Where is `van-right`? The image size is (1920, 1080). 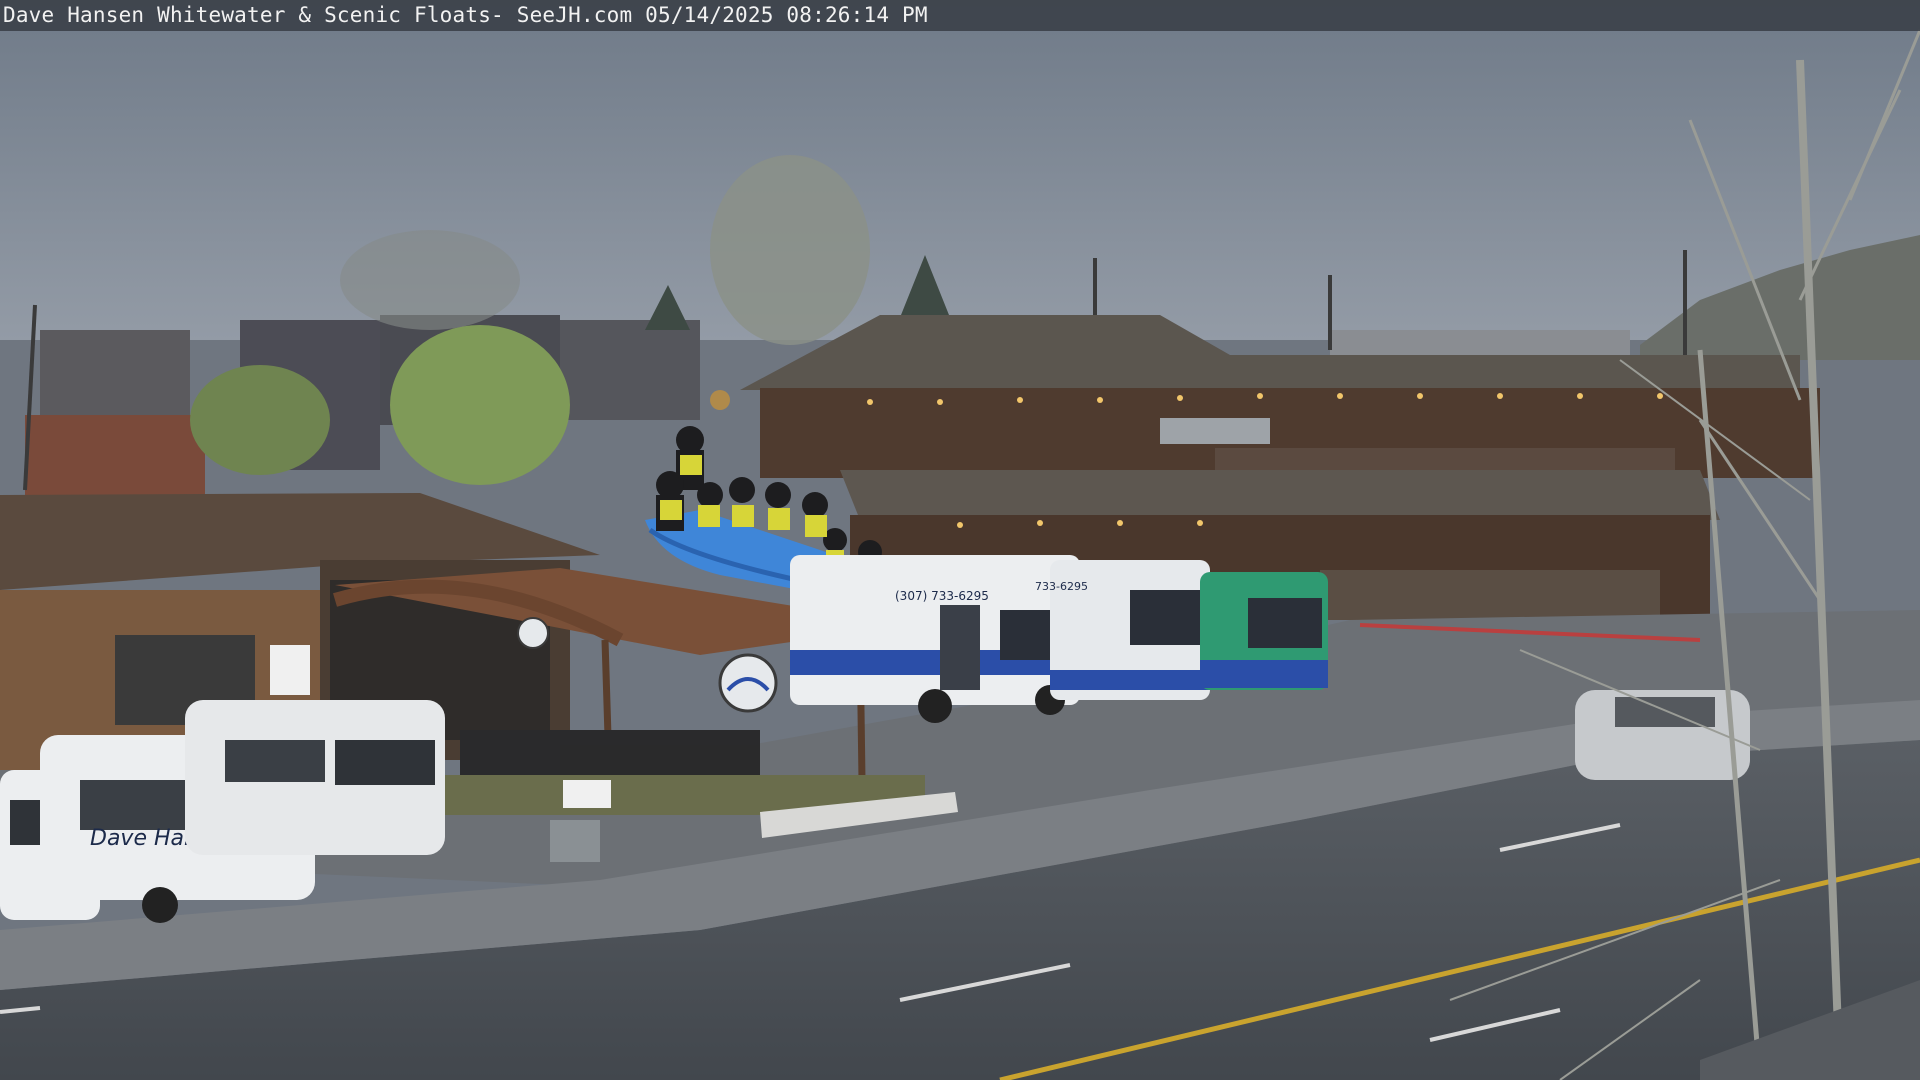
van-right is located at coordinates (315, 777).